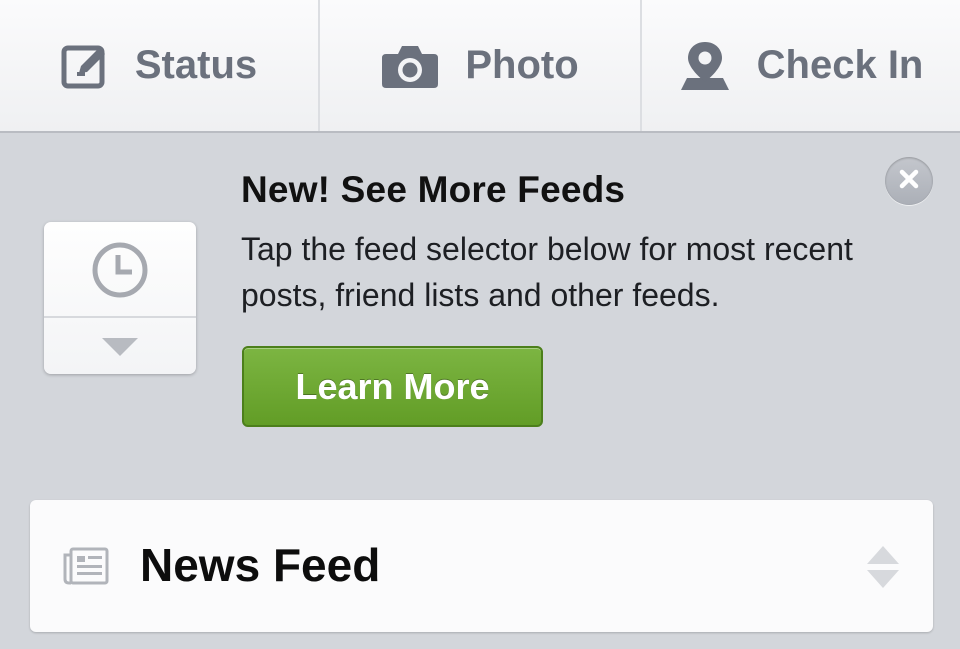 This screenshot has height=649, width=960. Describe the element at coordinates (433, 189) in the screenshot. I see `promo-title: New! See More Feeds` at that location.